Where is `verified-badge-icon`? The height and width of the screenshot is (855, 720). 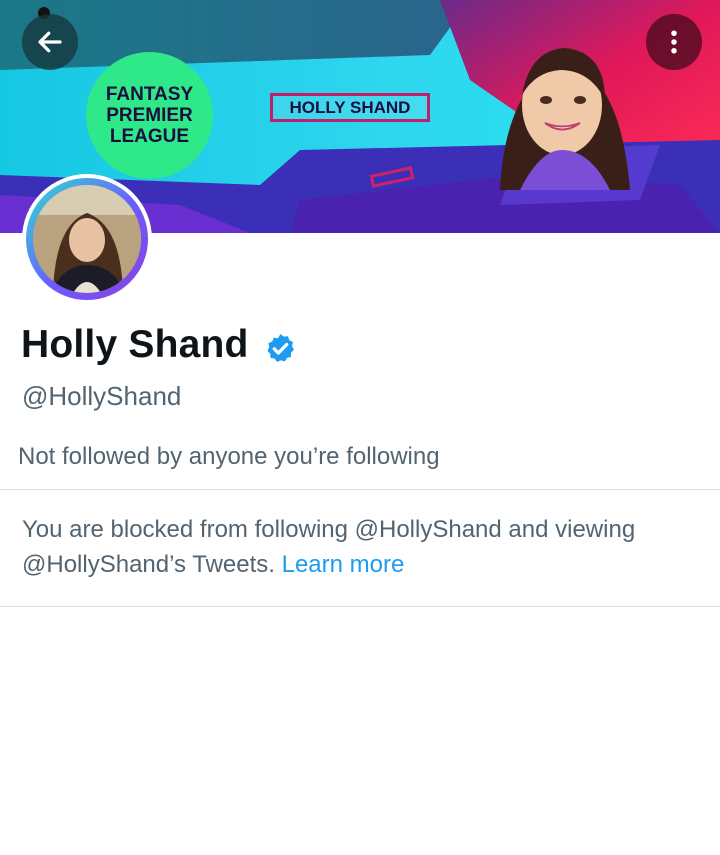
verified-badge-icon is located at coordinates (280, 348).